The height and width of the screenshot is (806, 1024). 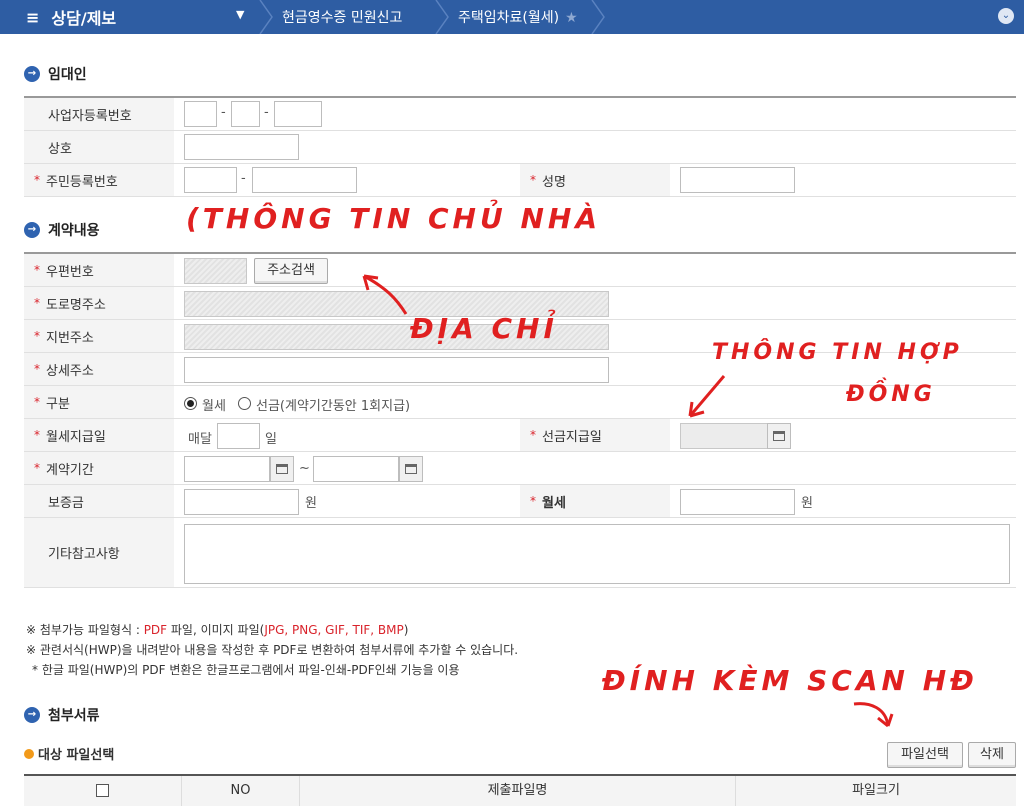 I want to click on notes-textarea, so click(x=597, y=554).